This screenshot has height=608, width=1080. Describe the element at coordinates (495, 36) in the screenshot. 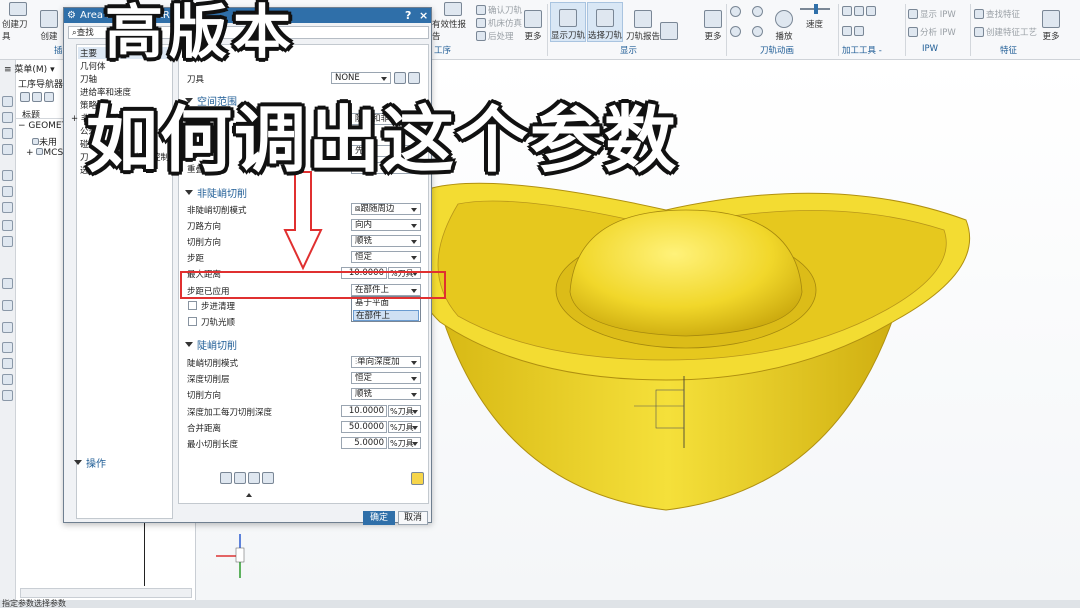

I see `postprocess-button: 后处理` at that location.